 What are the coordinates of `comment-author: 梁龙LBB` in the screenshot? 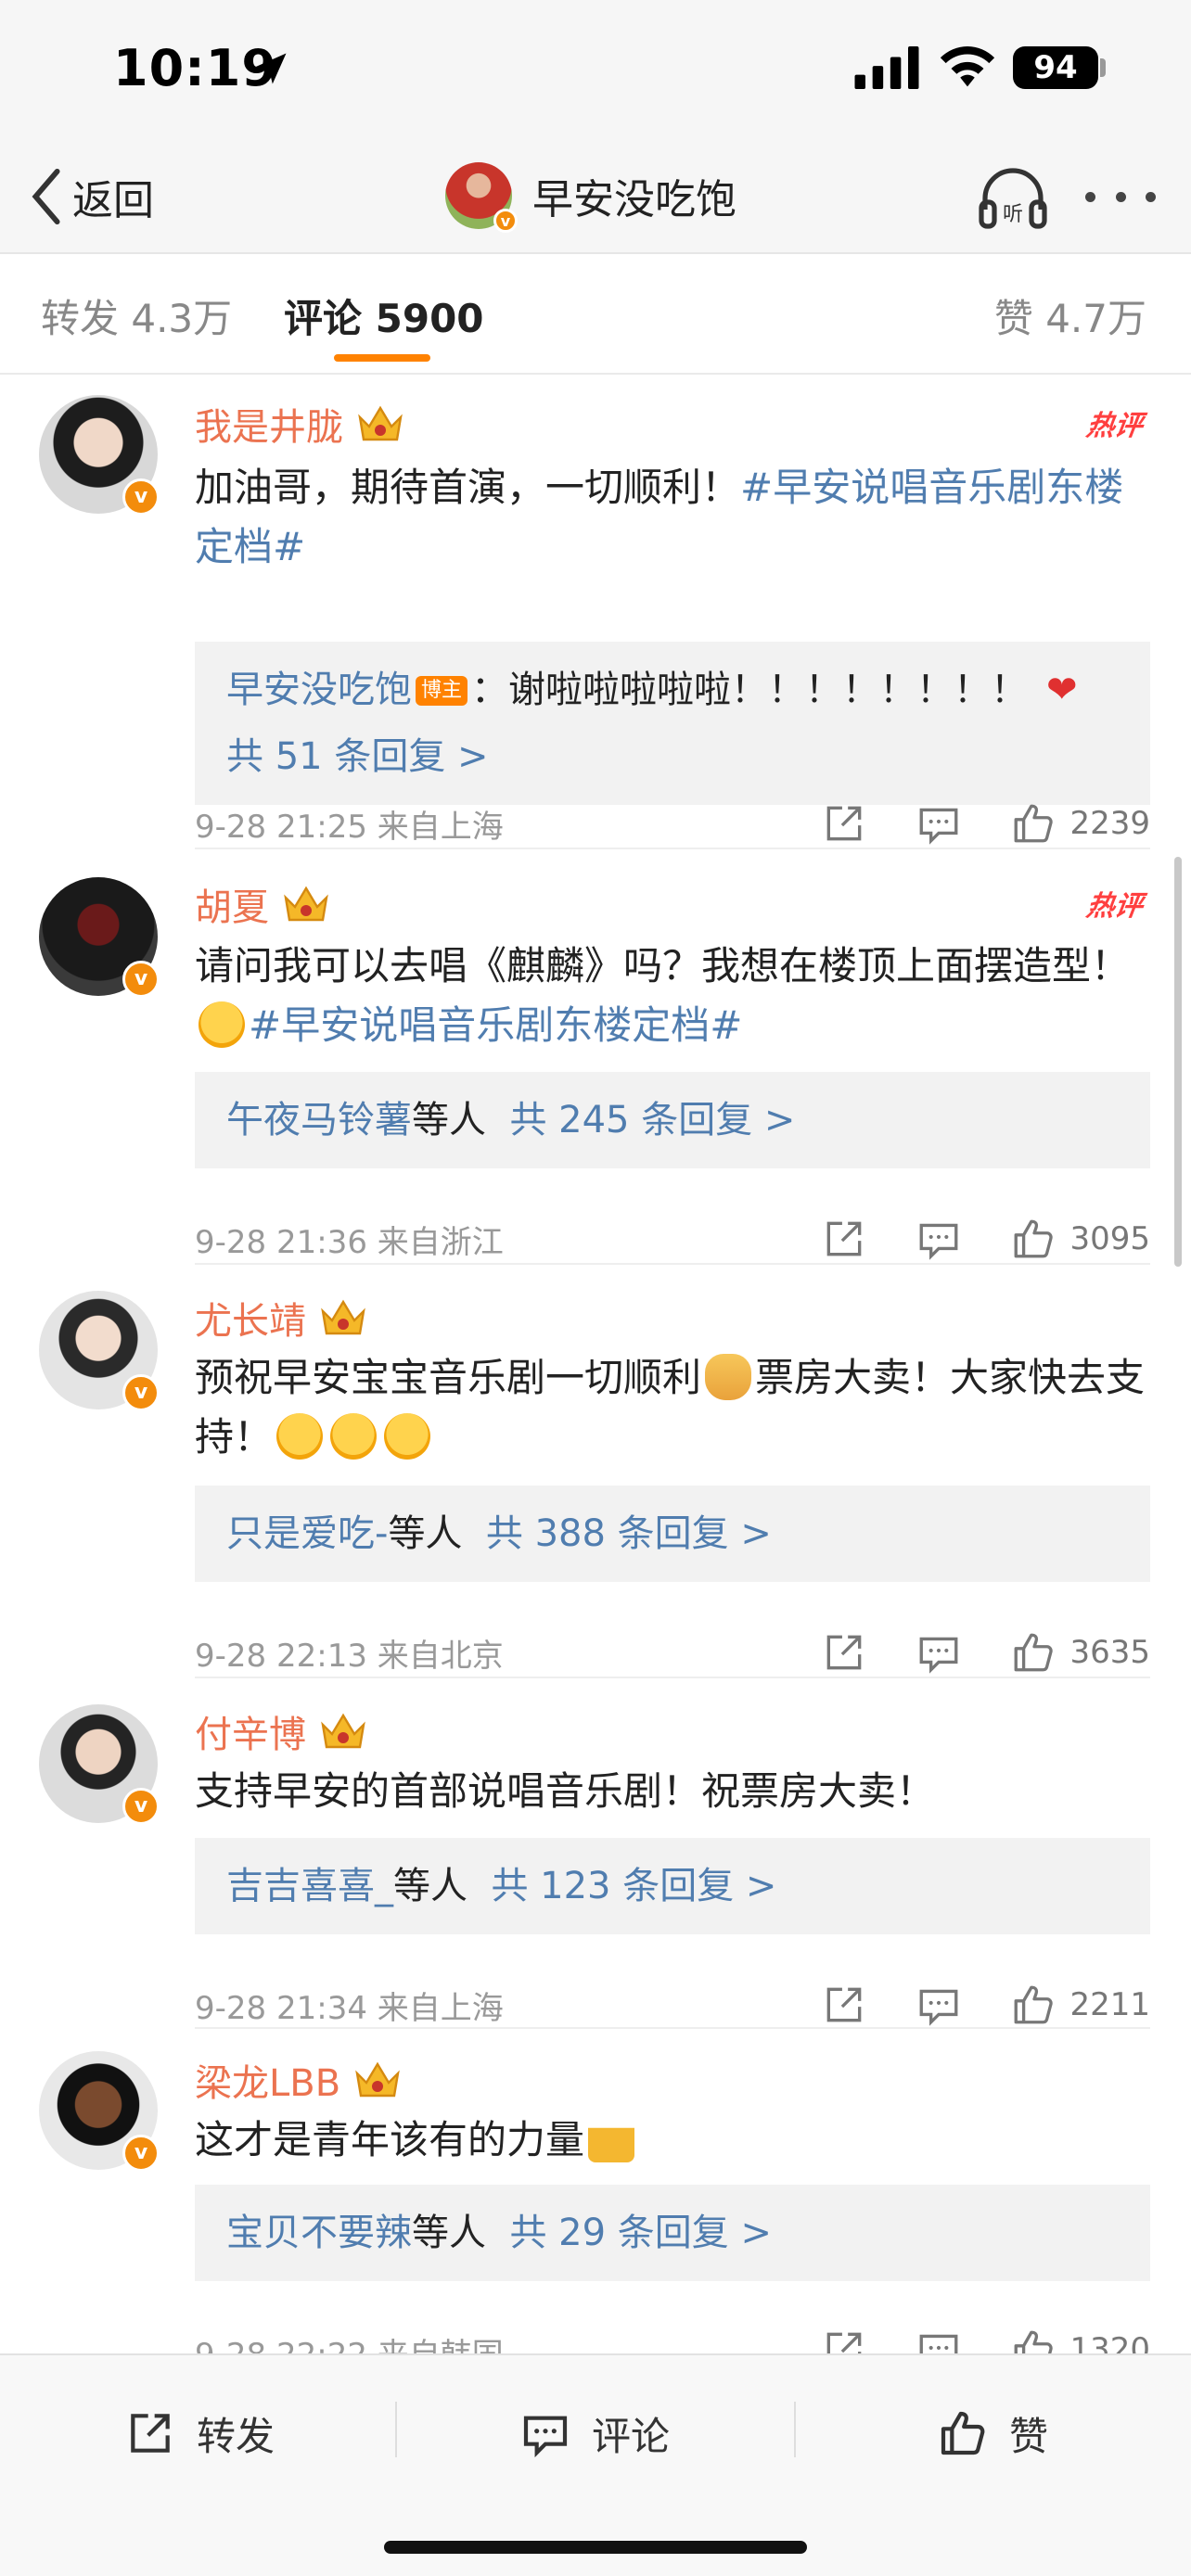 It's located at (299, 2080).